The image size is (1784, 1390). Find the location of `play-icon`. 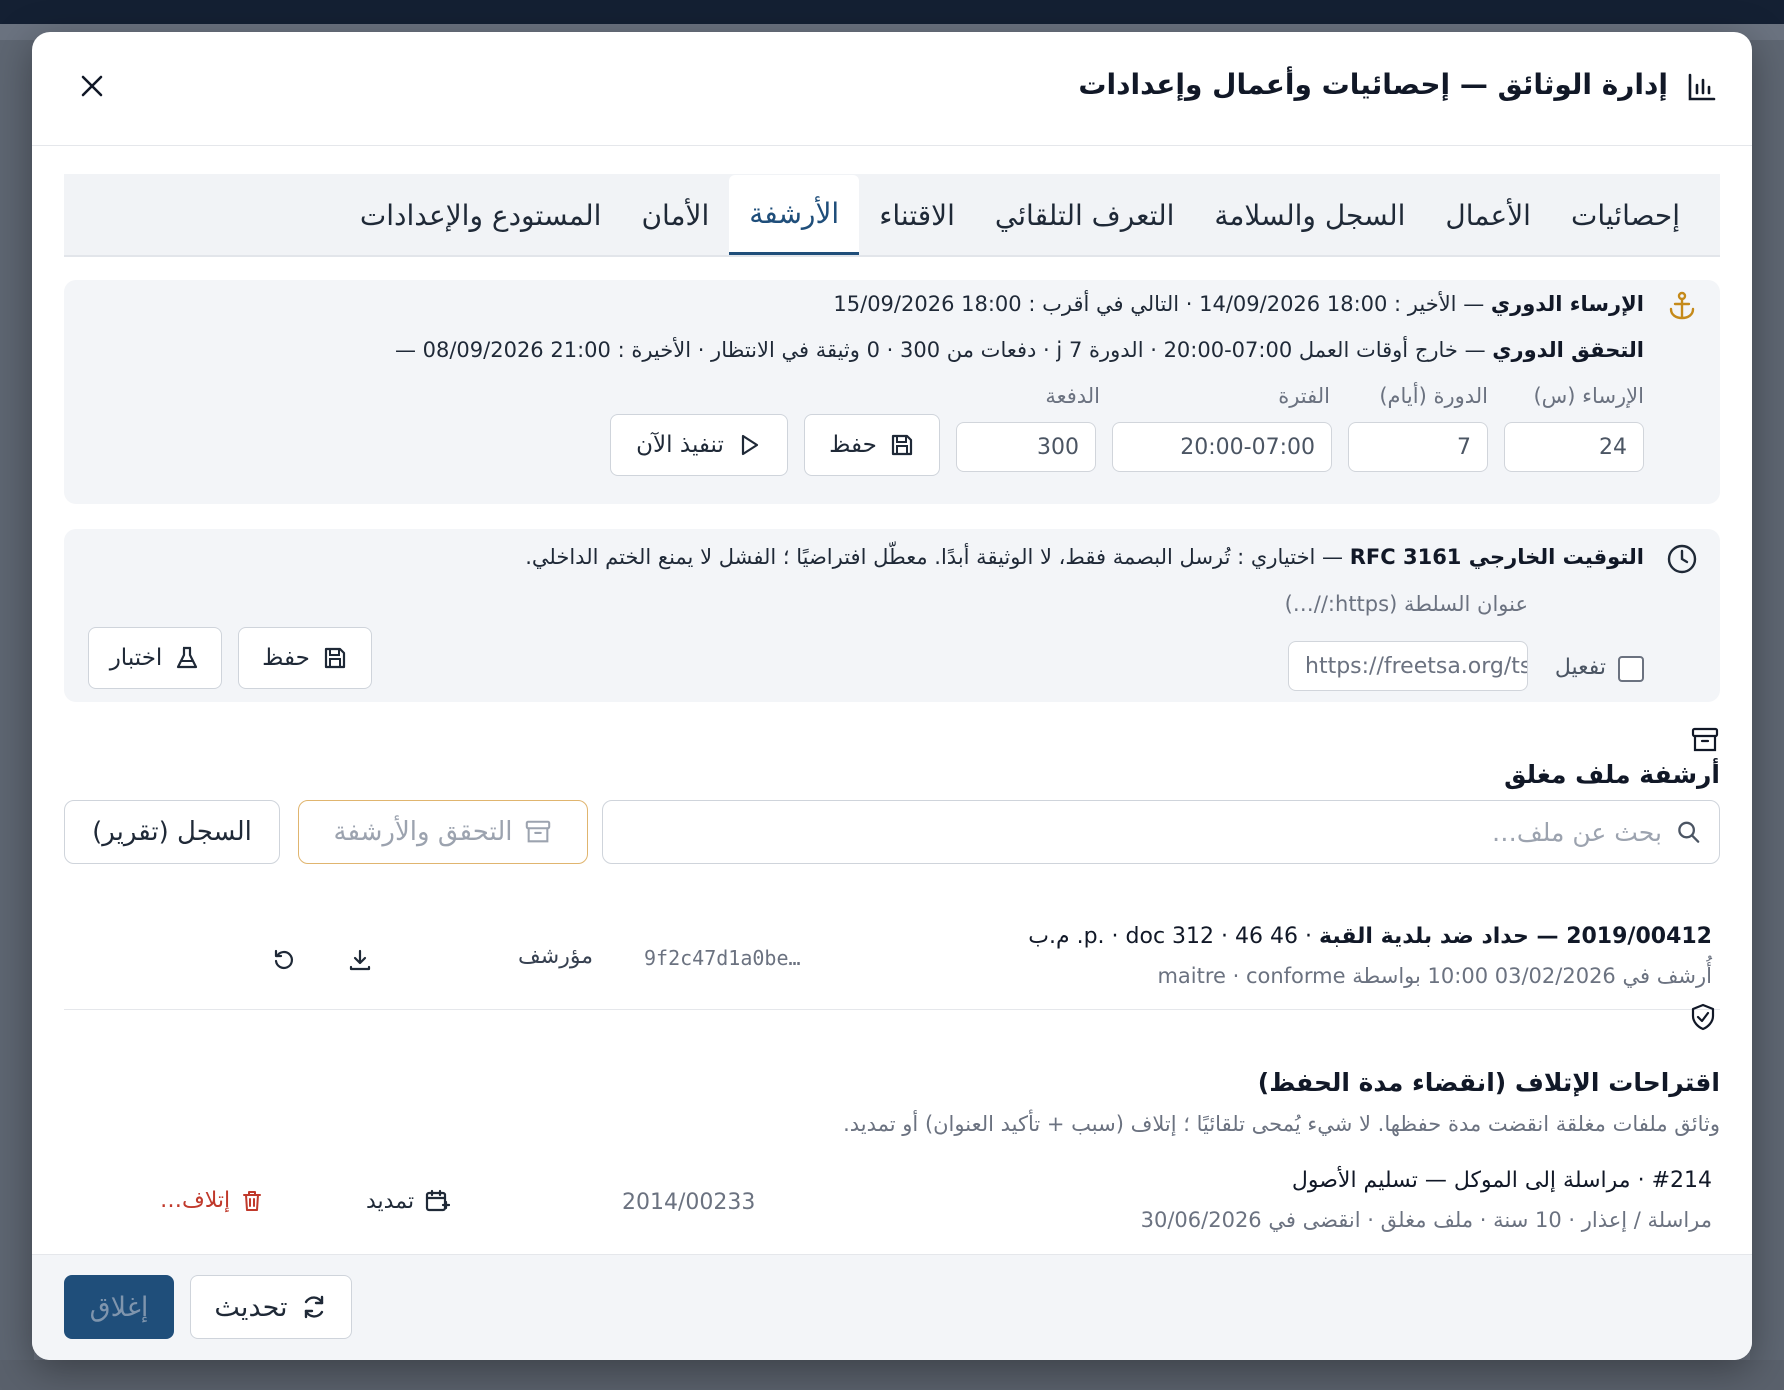

play-icon is located at coordinates (749, 445).